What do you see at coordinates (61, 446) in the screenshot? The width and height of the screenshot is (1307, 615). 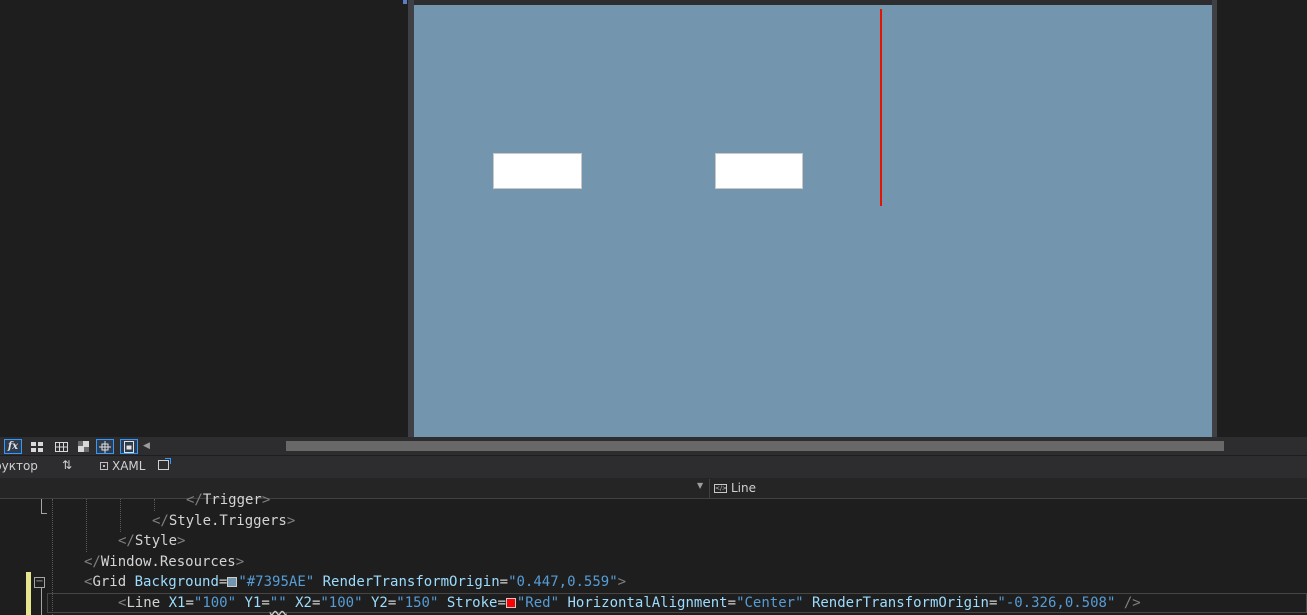 I see `snap-grid-icon` at bounding box center [61, 446].